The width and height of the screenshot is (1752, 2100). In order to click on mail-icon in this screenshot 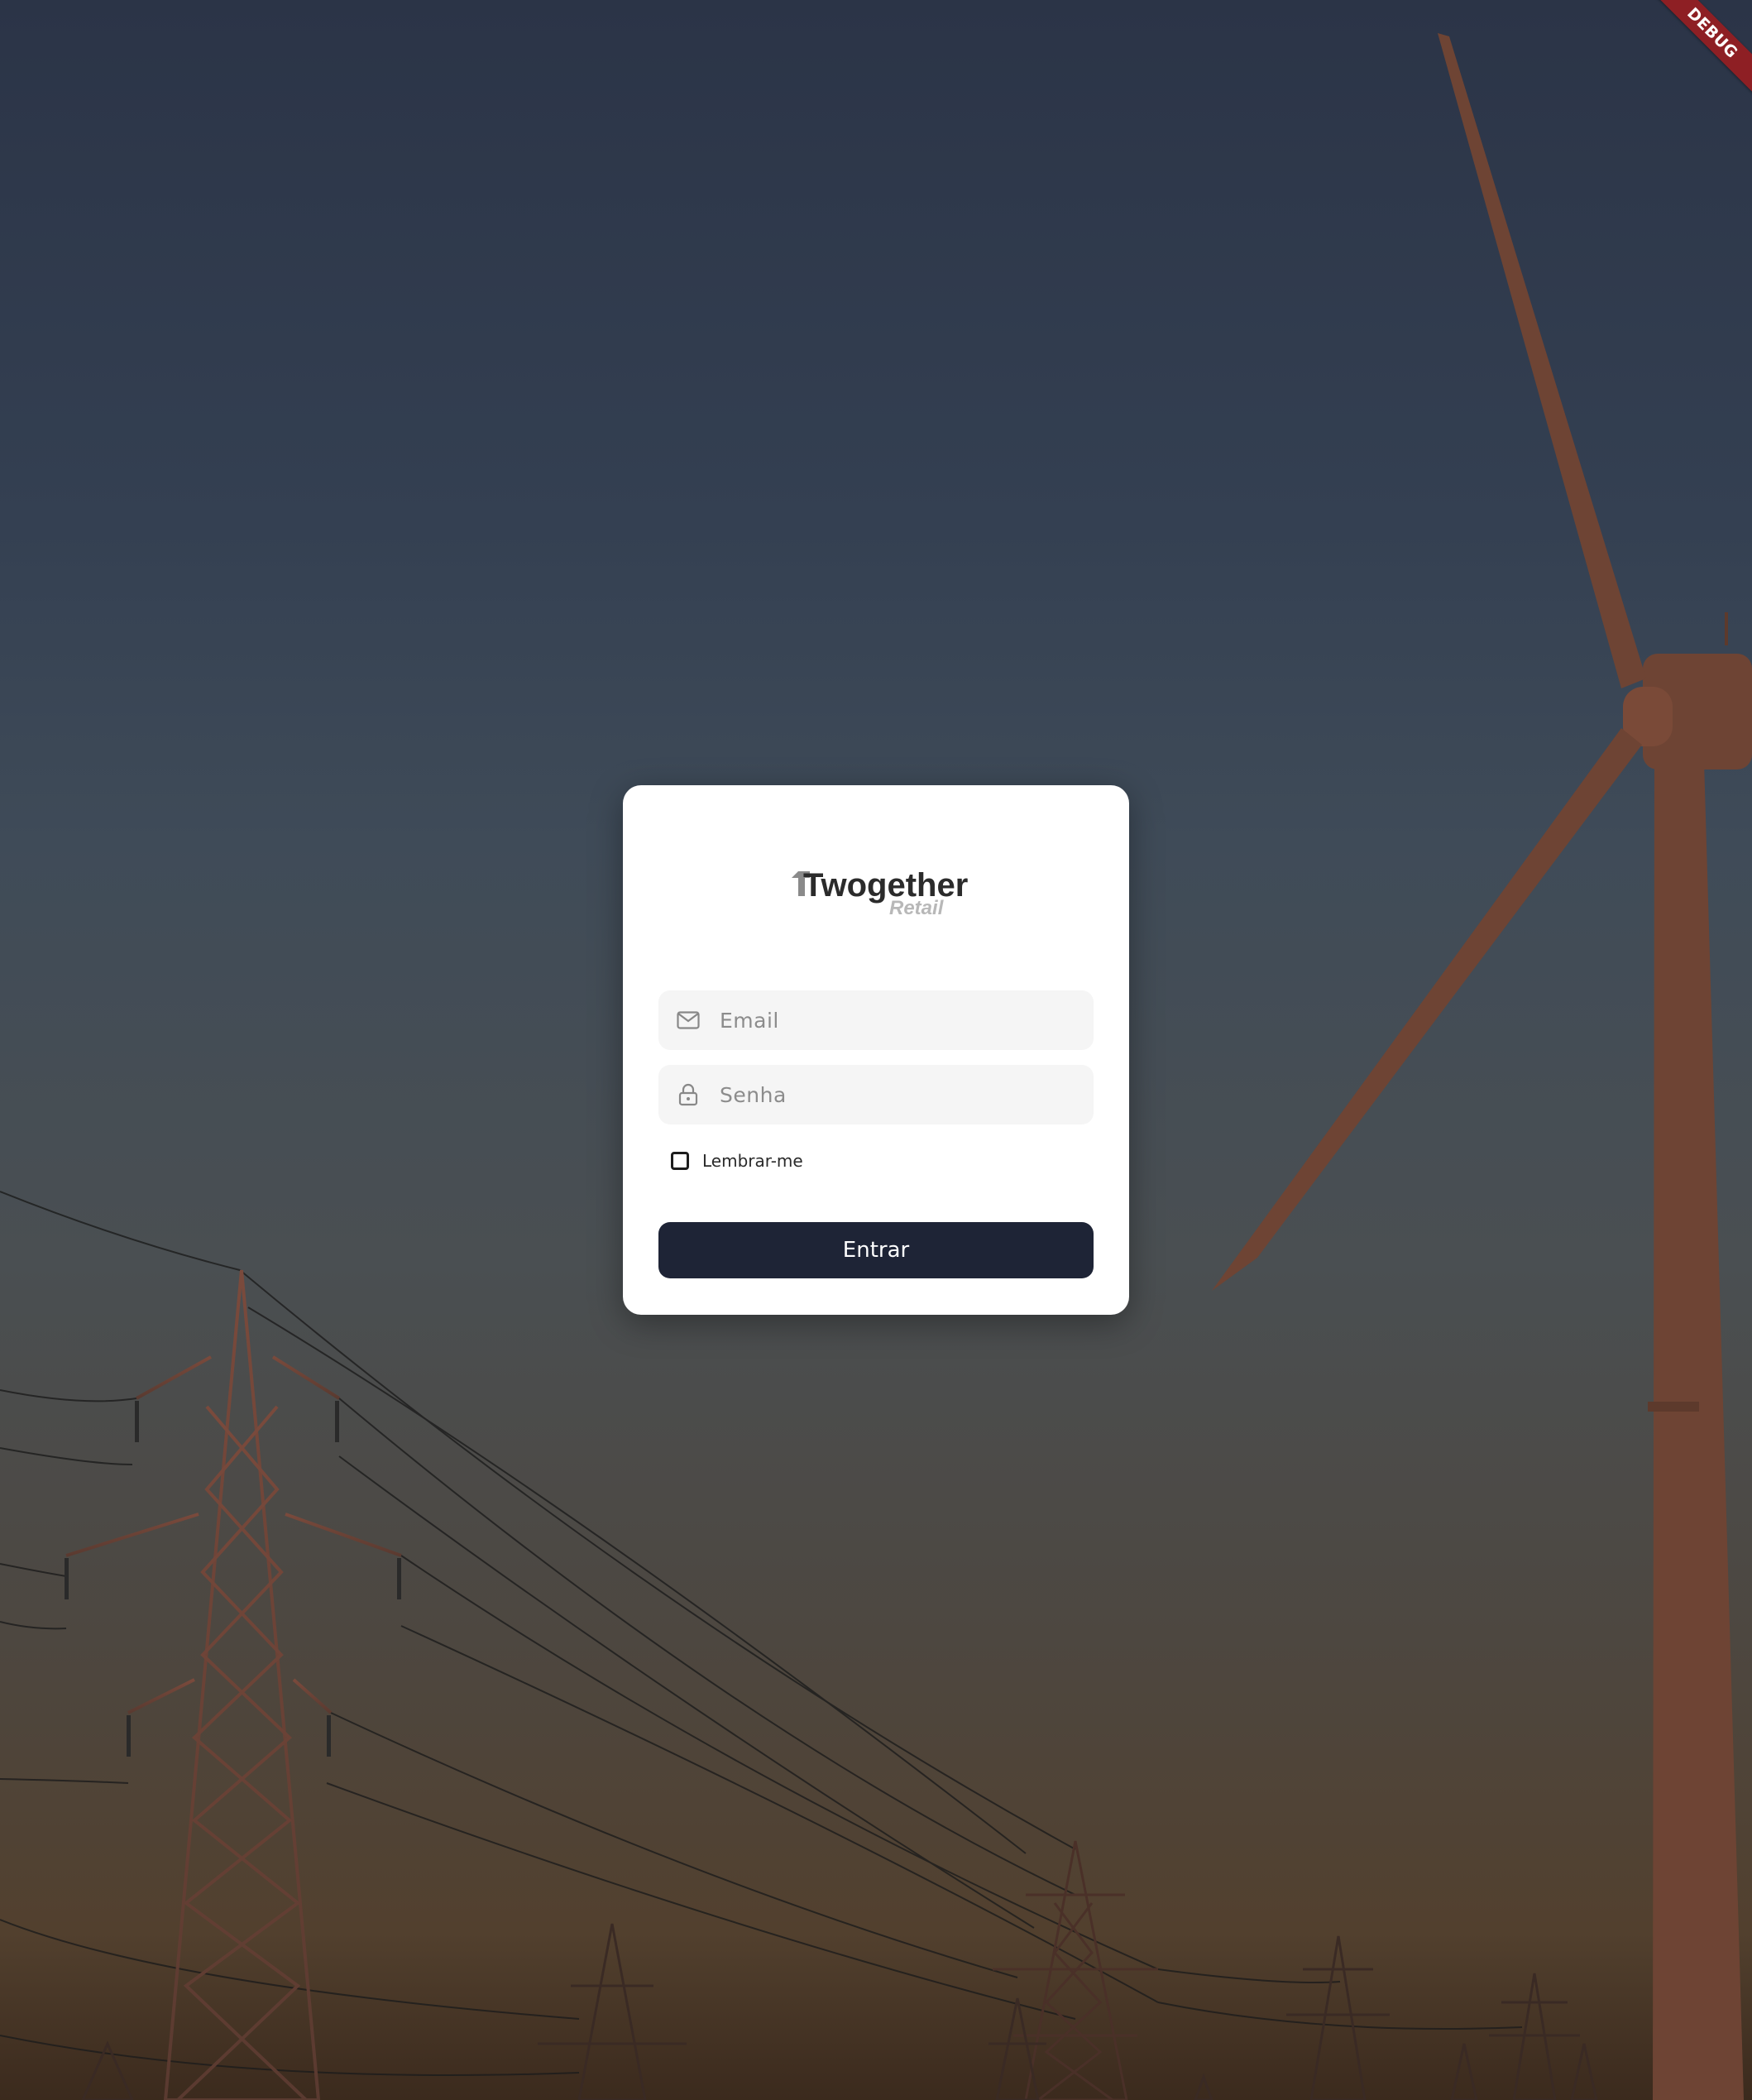, I will do `click(688, 1020)`.